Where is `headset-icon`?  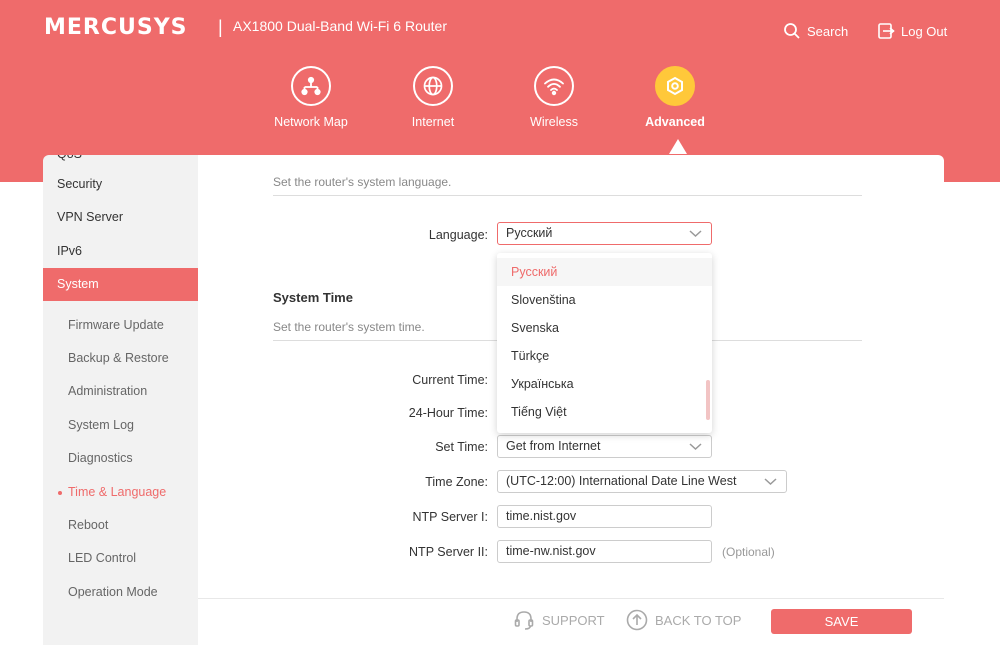
headset-icon is located at coordinates (524, 620).